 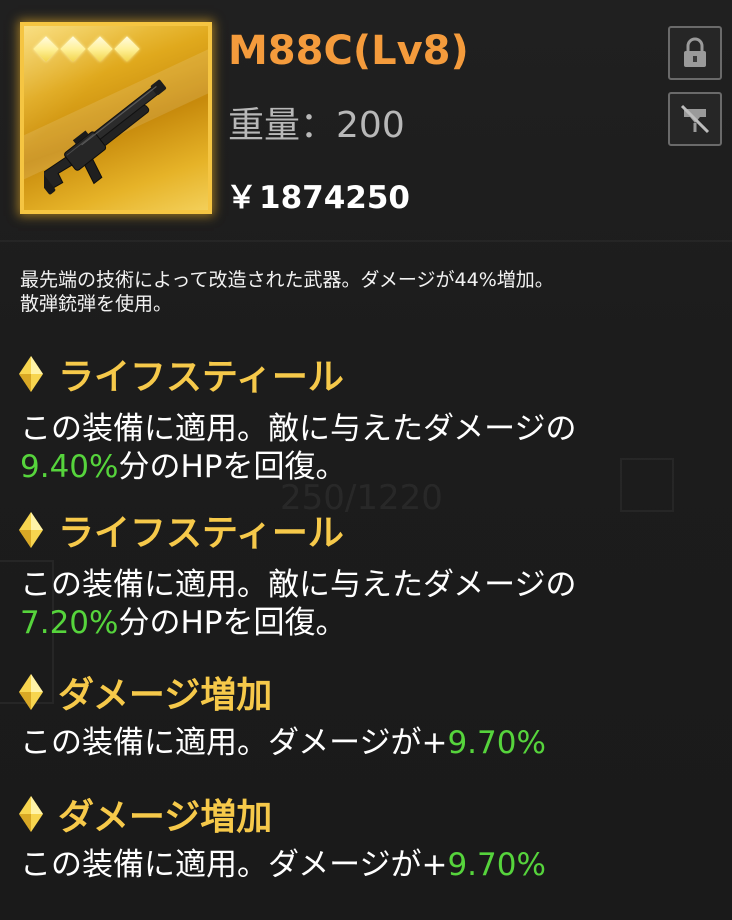 I want to click on item-price: ￥1874250, so click(x=318, y=194).